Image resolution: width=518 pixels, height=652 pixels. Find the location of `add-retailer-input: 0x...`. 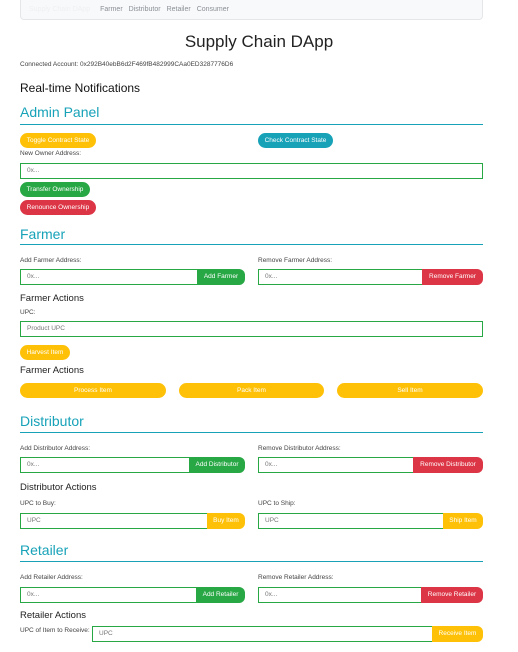

add-retailer-input: 0x... is located at coordinates (108, 595).